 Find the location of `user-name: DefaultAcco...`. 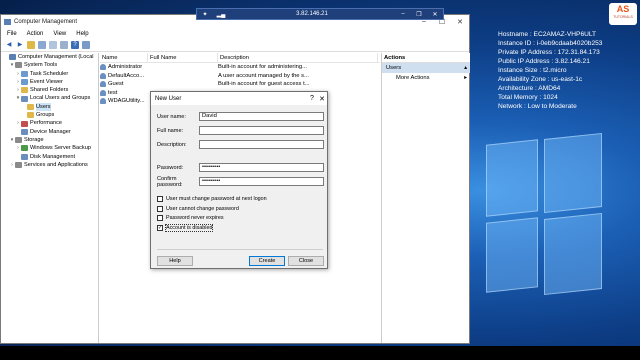

user-name: DefaultAcco... is located at coordinates (126, 75).